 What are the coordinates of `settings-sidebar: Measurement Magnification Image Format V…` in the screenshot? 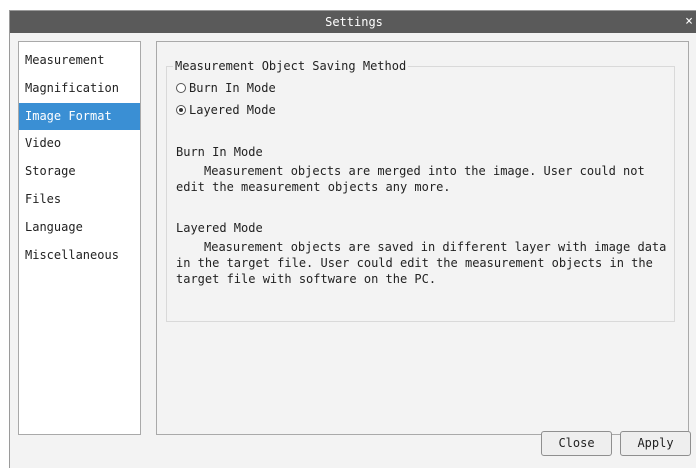 It's located at (79, 238).